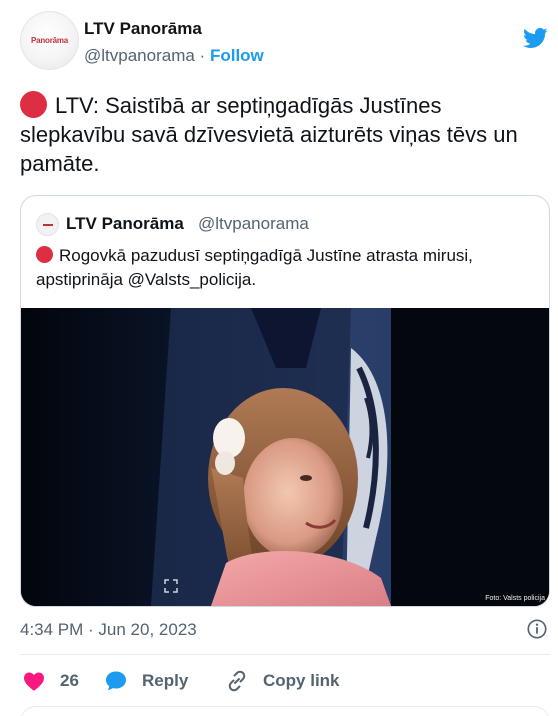 This screenshot has width=558, height=716. What do you see at coordinates (237, 681) in the screenshot?
I see `link-icon` at bounding box center [237, 681].